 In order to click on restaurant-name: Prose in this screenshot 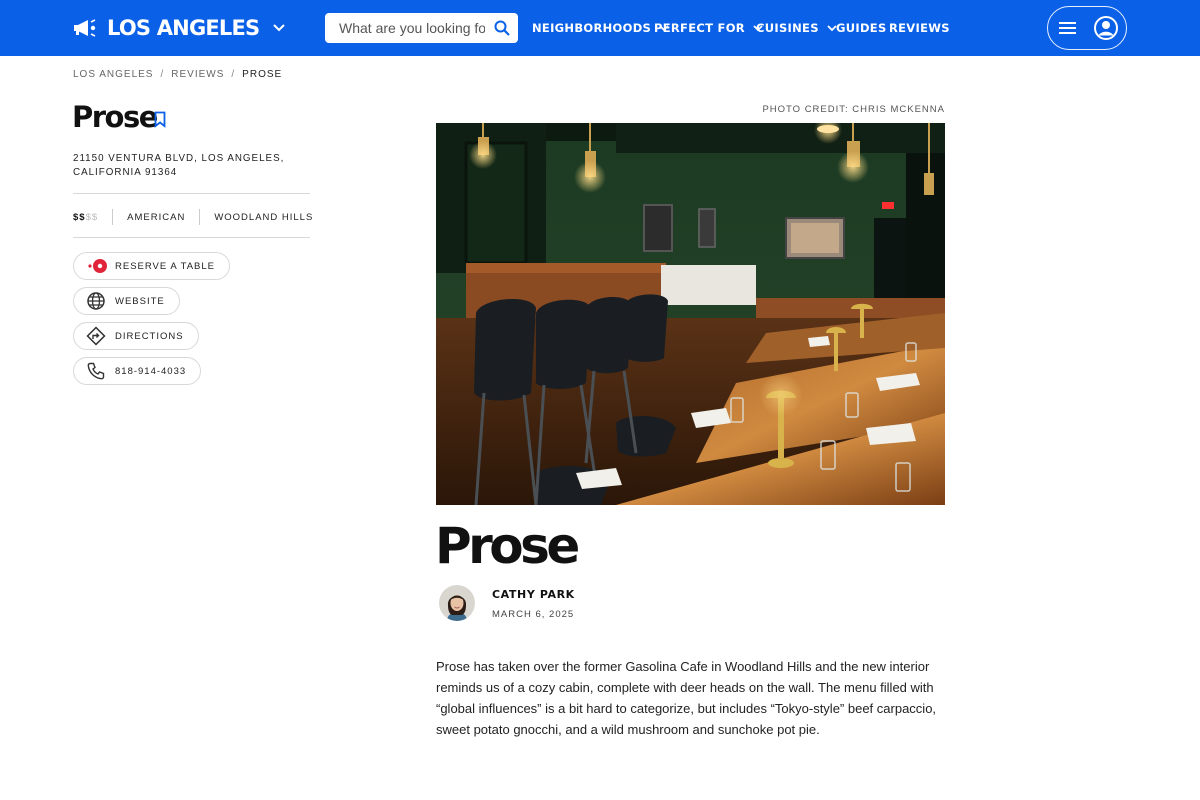, I will do `click(115, 117)`.